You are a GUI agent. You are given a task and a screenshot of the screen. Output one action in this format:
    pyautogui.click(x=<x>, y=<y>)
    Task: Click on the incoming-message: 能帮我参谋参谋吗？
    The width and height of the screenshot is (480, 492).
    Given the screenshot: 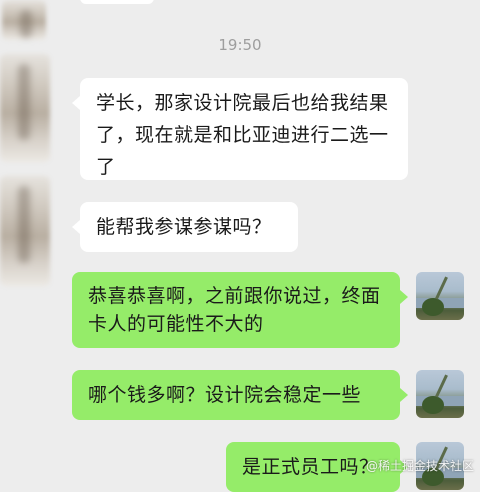 What is the action you would take?
    pyautogui.click(x=189, y=227)
    